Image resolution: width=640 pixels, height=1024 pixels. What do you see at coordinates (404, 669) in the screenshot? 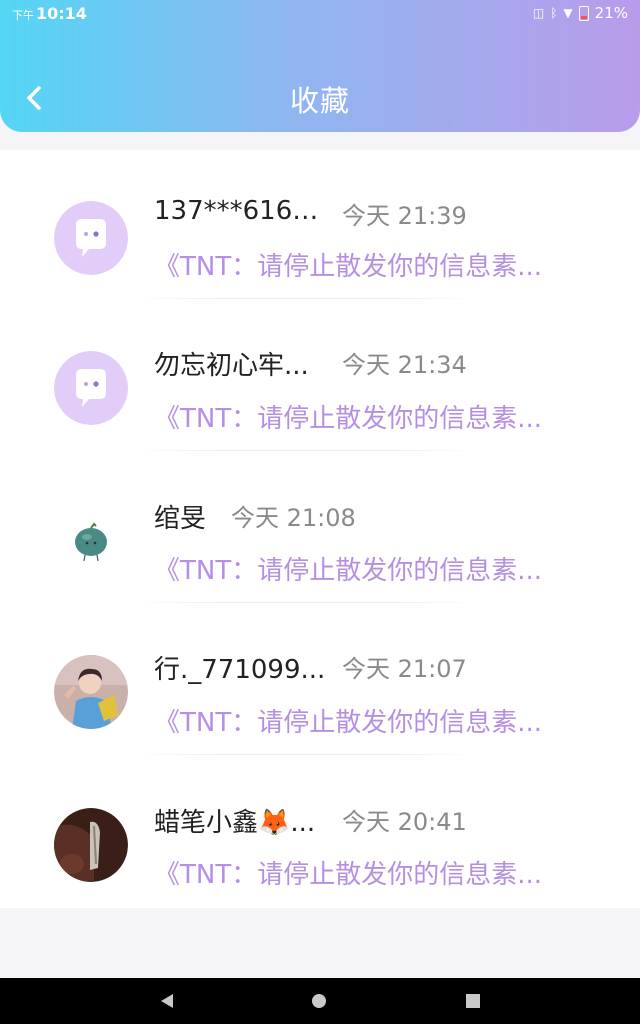
I see `timestamp: 今天 21:07` at bounding box center [404, 669].